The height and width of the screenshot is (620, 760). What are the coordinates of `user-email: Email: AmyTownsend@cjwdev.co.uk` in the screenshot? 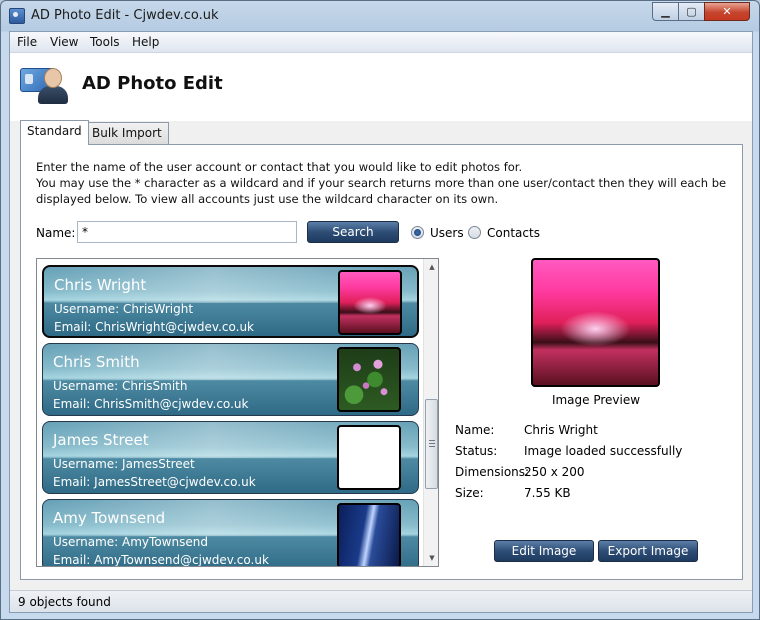 It's located at (161, 560).